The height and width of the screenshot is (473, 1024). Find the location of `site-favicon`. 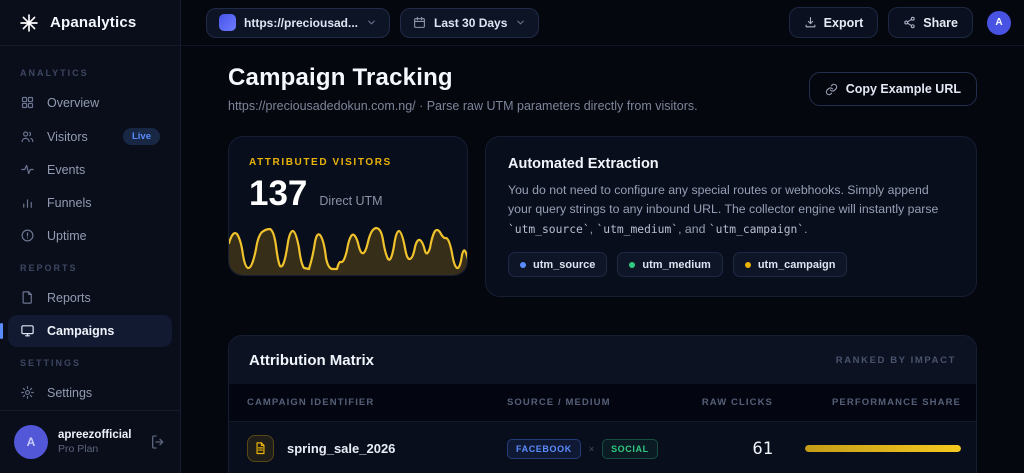

site-favicon is located at coordinates (227, 22).